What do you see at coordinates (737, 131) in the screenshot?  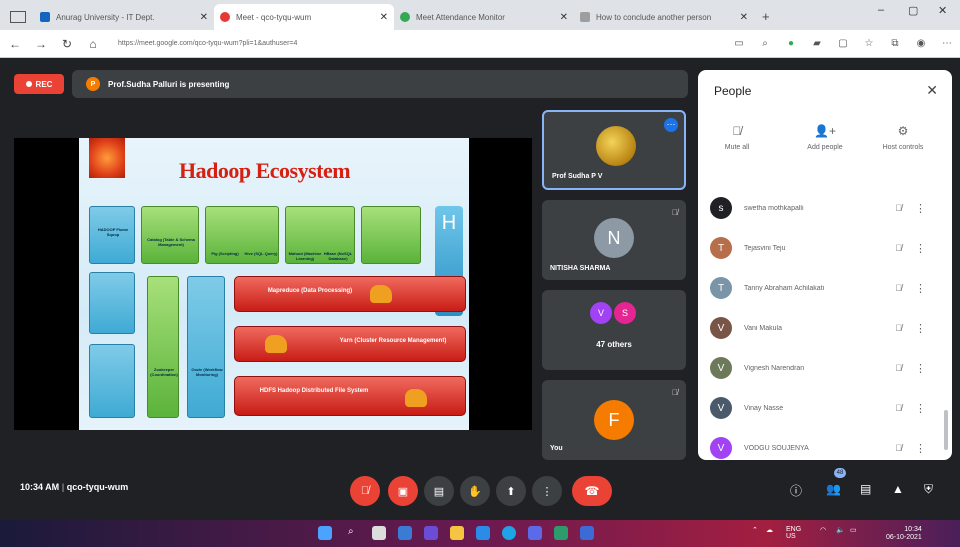 I see `mute-all-icon: 🎙̸` at bounding box center [737, 131].